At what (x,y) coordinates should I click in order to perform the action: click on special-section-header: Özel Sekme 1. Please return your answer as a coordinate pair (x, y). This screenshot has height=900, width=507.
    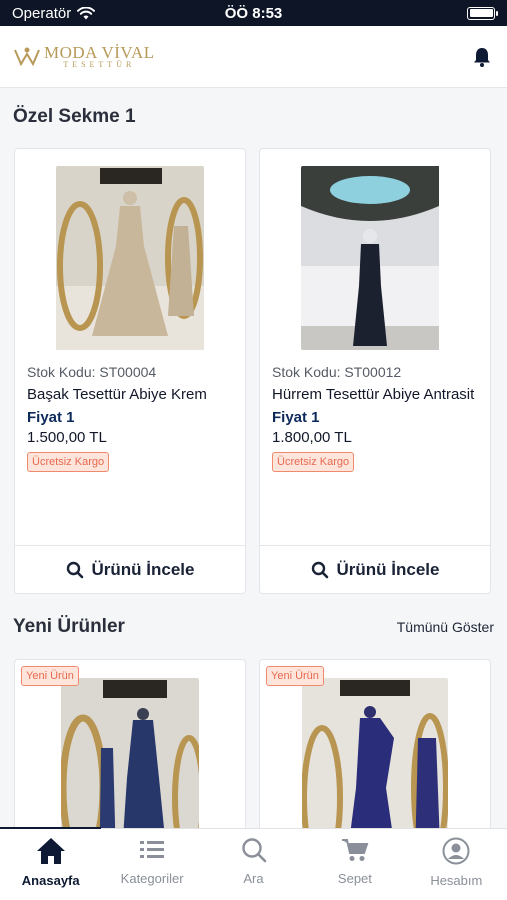
    Looking at the image, I should click on (253, 117).